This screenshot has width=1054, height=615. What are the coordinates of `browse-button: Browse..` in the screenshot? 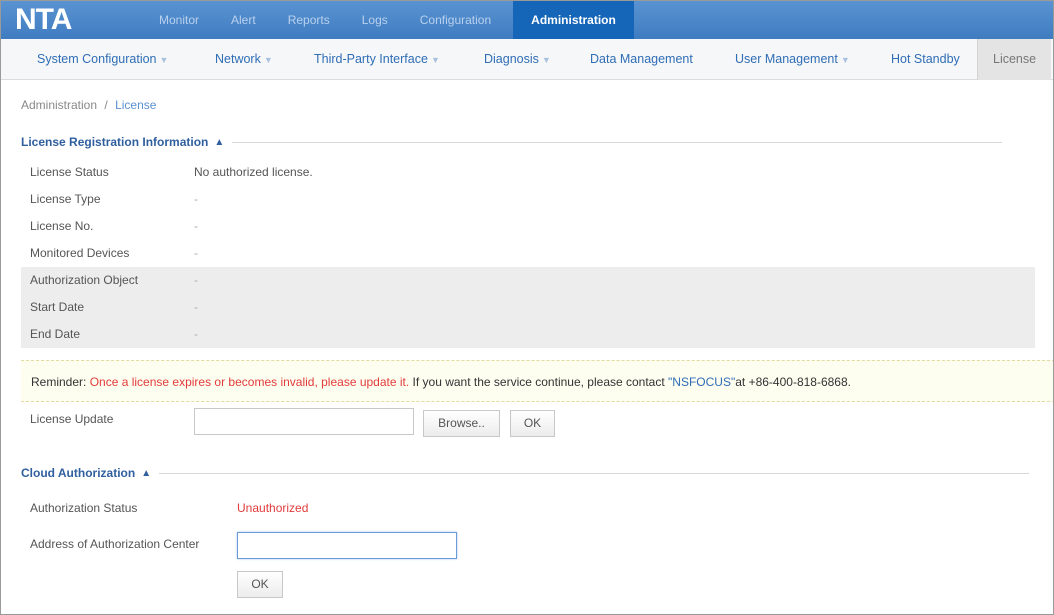 It's located at (461, 423).